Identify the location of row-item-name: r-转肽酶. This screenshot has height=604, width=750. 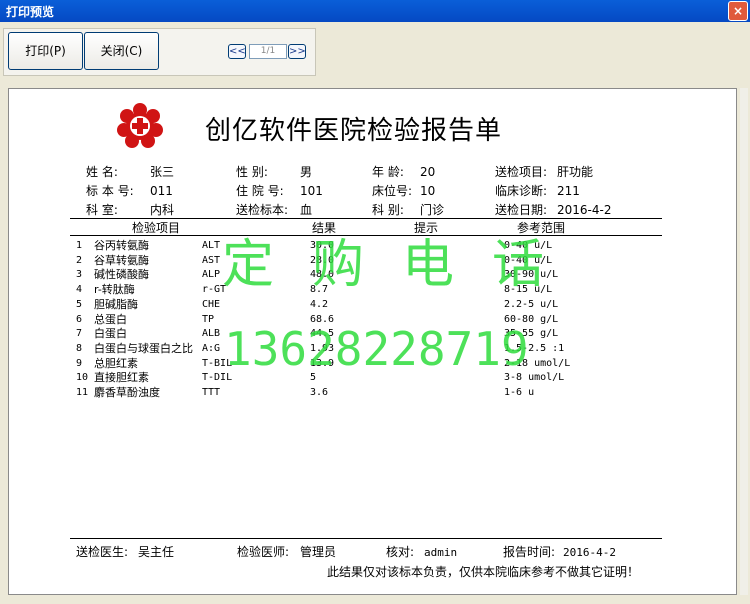
(114, 290).